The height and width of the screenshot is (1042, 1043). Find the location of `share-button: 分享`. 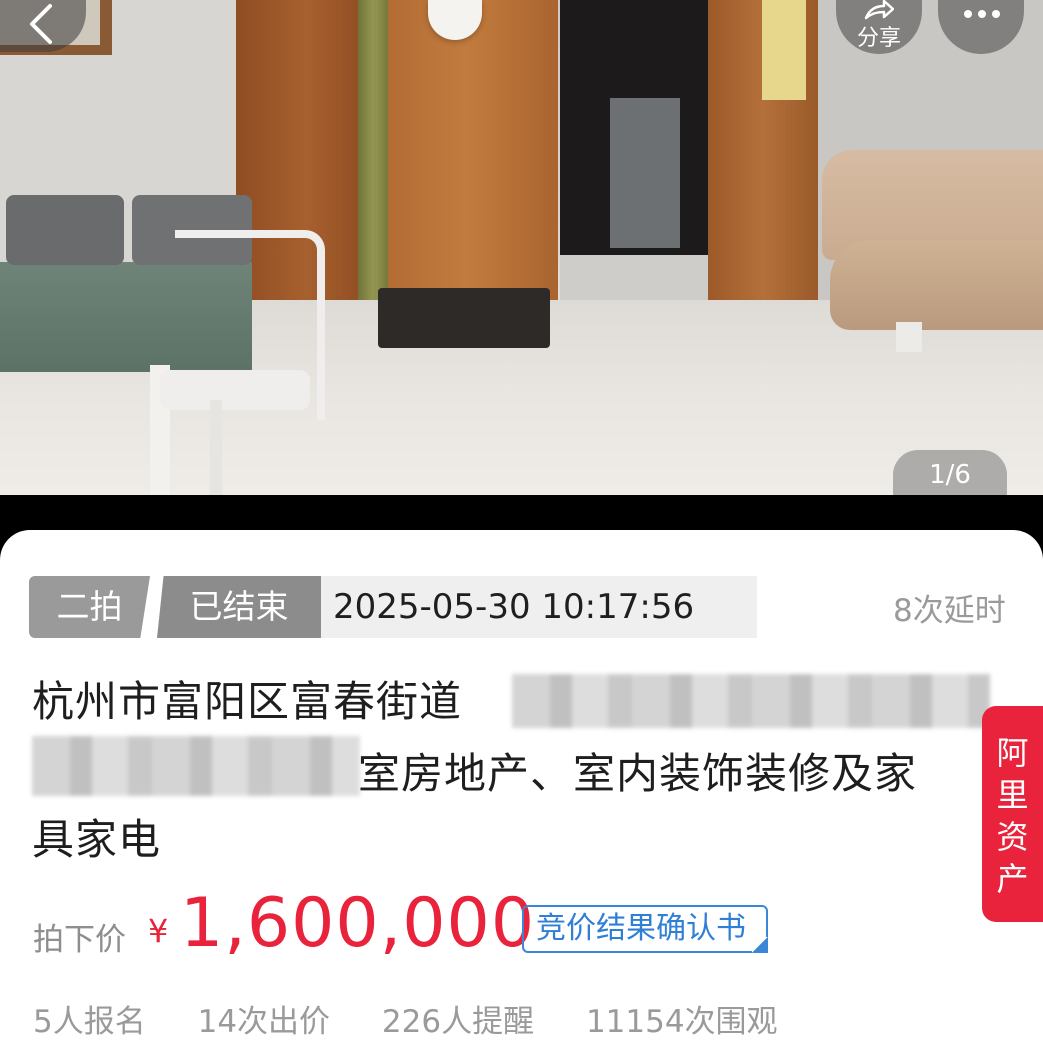

share-button: 分享 is located at coordinates (879, 27).